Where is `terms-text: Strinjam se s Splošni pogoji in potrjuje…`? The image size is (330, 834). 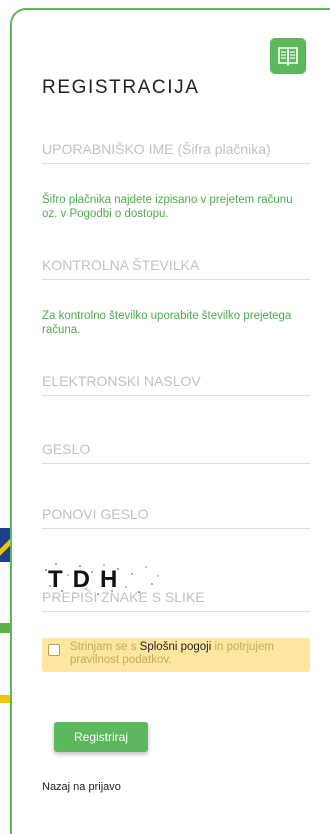
terms-text: Strinjam se s Splošni pogoji in potrjuje… is located at coordinates (187, 654).